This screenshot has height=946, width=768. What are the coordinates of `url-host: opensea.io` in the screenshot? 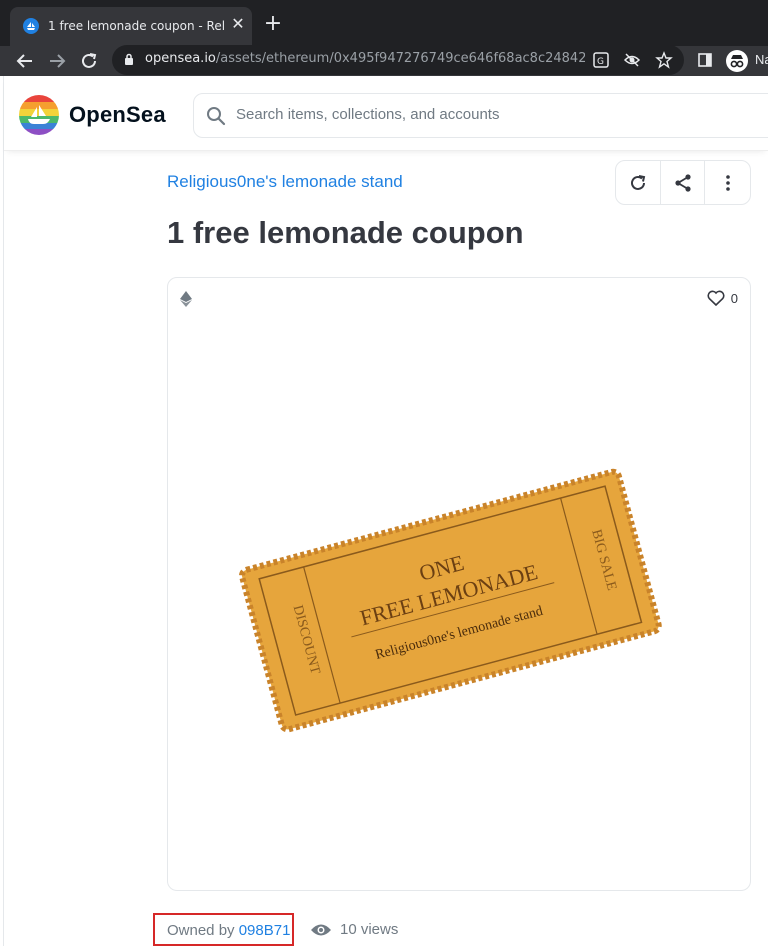 It's located at (180, 58).